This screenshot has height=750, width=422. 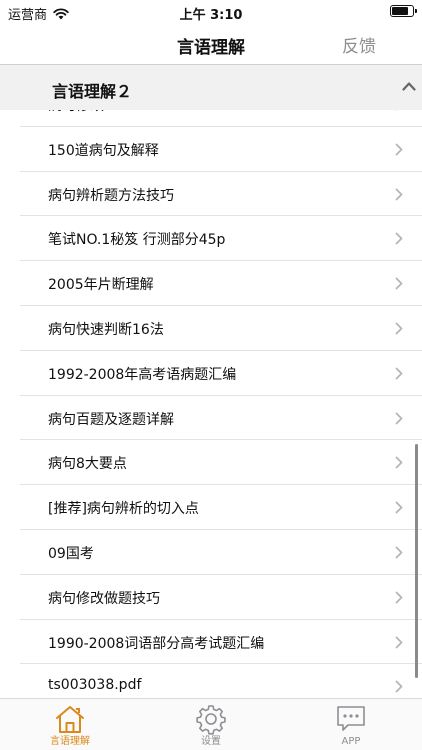 I want to click on list-item: 病句修改做题技巧, so click(x=221, y=597).